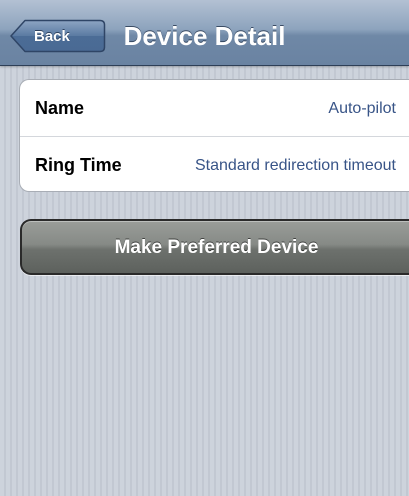 This screenshot has height=496, width=409. What do you see at coordinates (60, 108) in the screenshot?
I see `name-label: Name` at bounding box center [60, 108].